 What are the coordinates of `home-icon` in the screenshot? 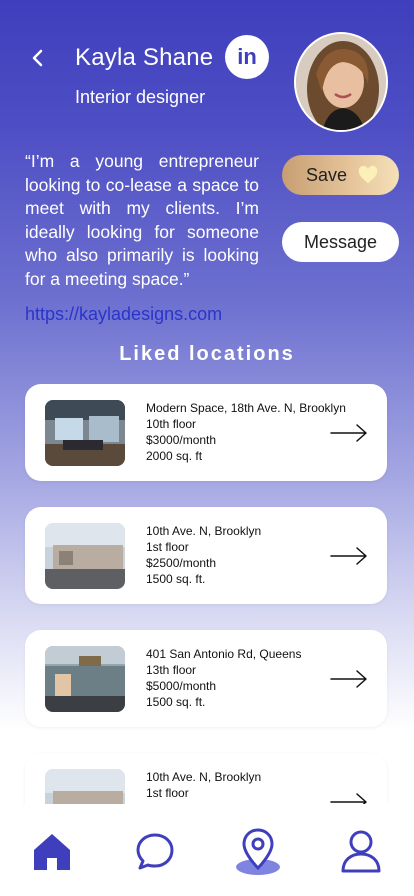 It's located at (52, 851).